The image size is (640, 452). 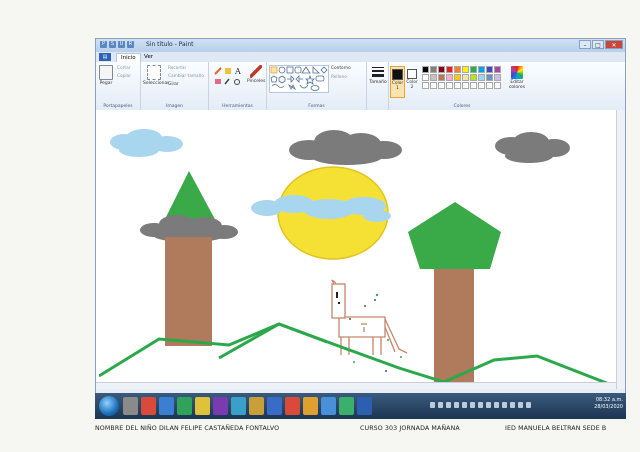 I want to click on group-label: Formas, so click(x=316, y=106).